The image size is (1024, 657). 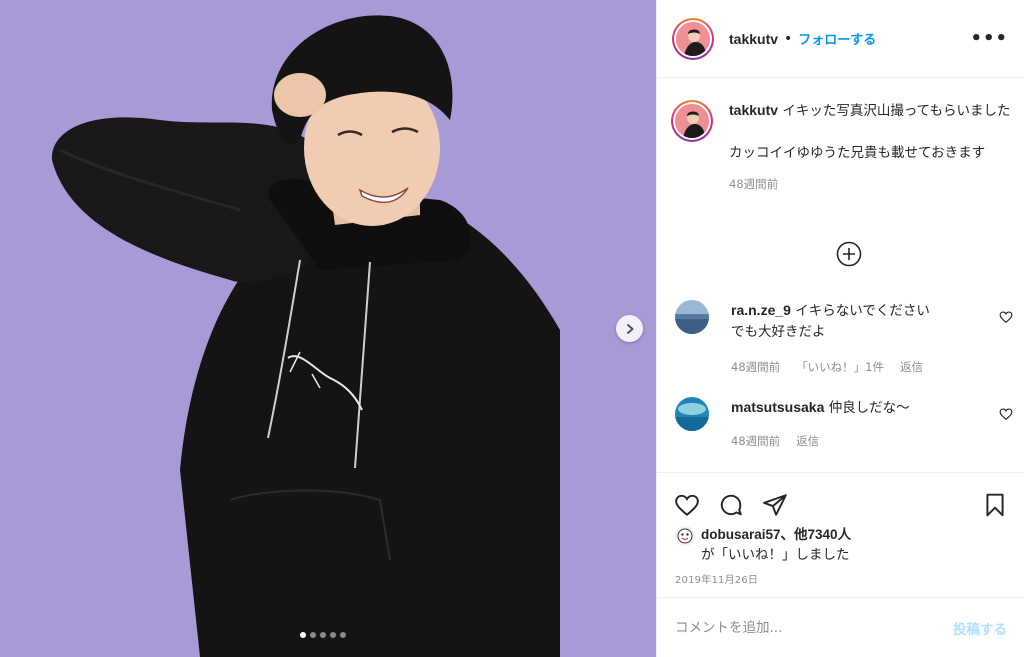 I want to click on author-username: takkutv, so click(x=753, y=39).